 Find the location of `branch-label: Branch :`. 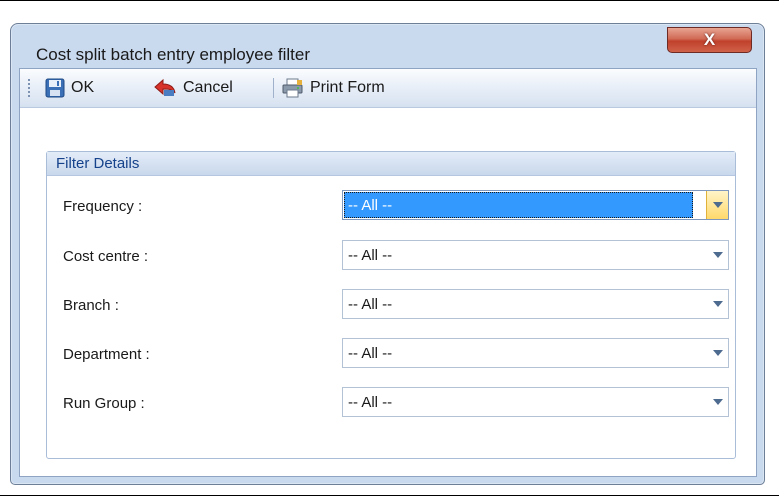

branch-label: Branch : is located at coordinates (91, 305).